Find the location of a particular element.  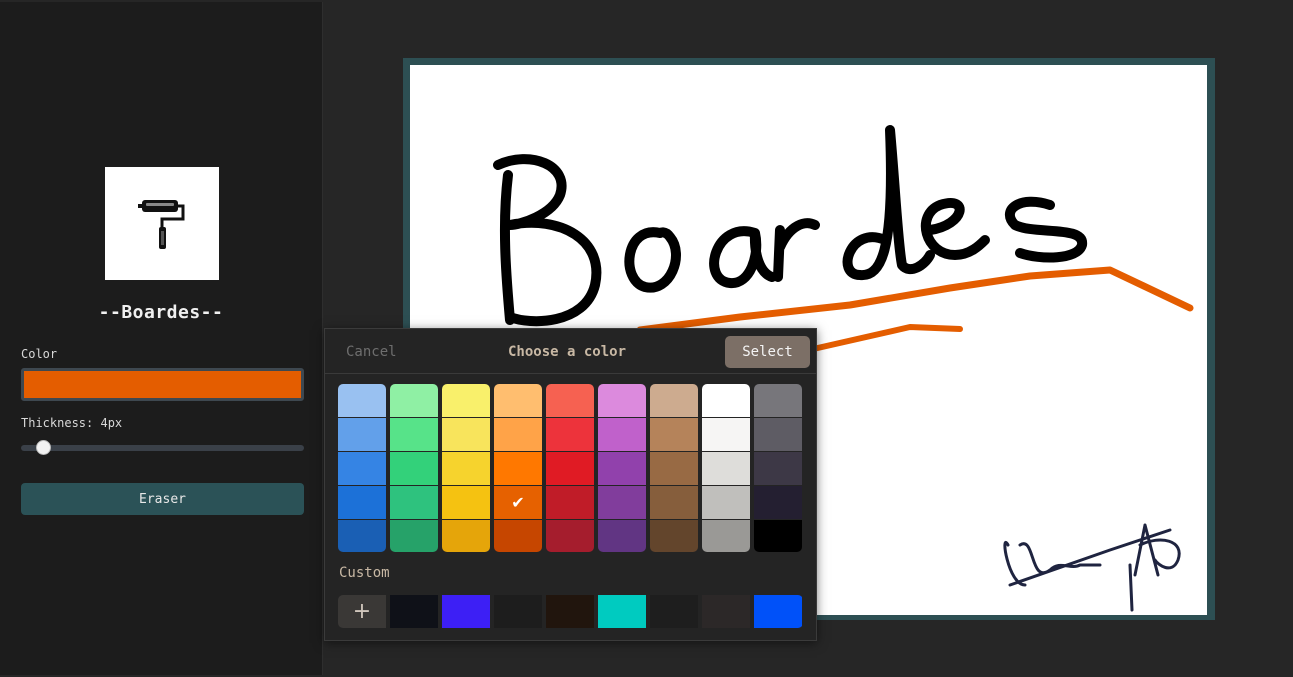

letter-o-stroke is located at coordinates (652, 260).